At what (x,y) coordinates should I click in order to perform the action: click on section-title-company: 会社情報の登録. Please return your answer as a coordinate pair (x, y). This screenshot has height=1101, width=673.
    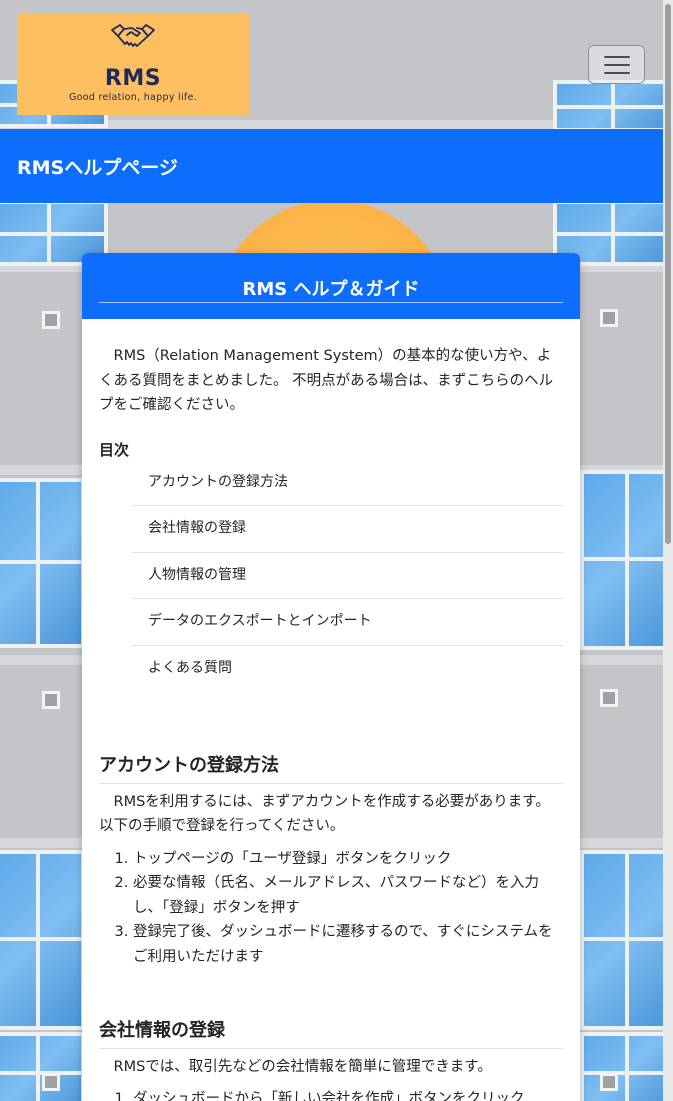
    Looking at the image, I should click on (331, 1034).